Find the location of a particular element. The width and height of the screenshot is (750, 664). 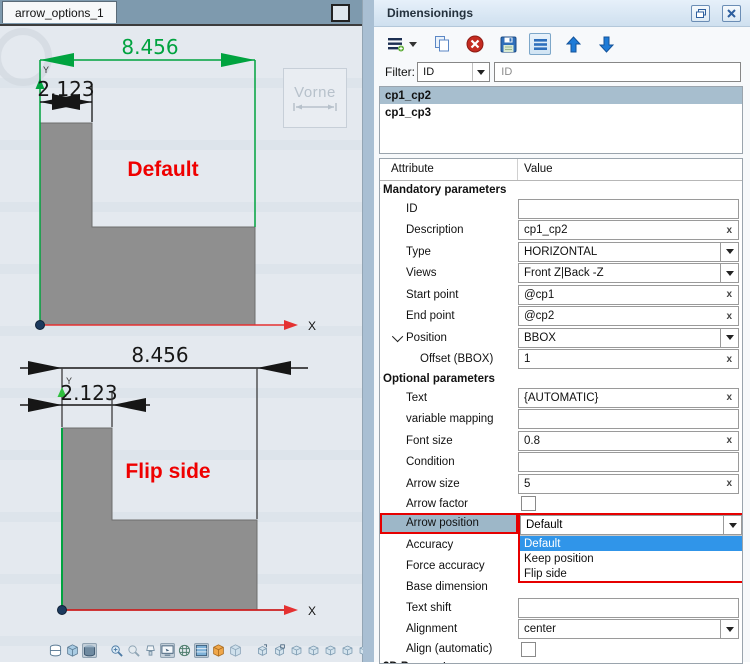

param-row-text: Text {AUTOMATIC} x is located at coordinates (561, 398).